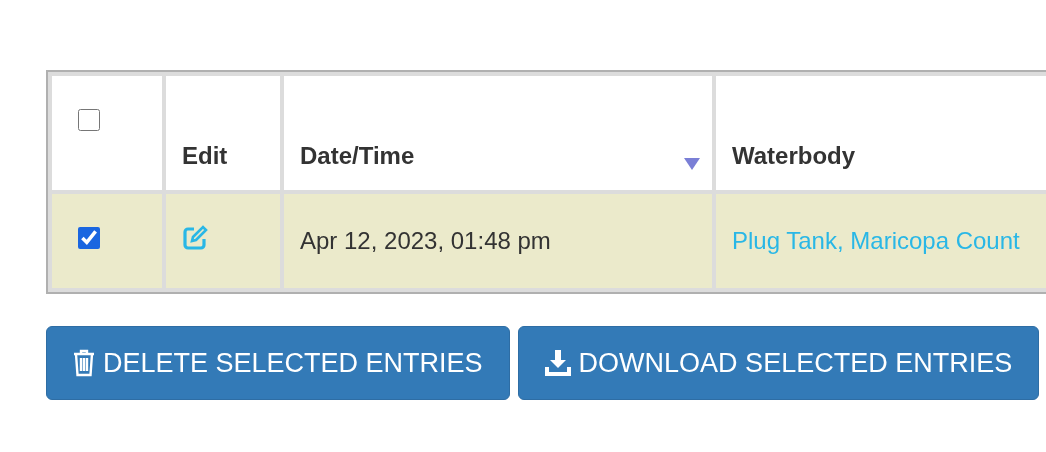  What do you see at coordinates (357, 155) in the screenshot?
I see `column-header: Date/Time` at bounding box center [357, 155].